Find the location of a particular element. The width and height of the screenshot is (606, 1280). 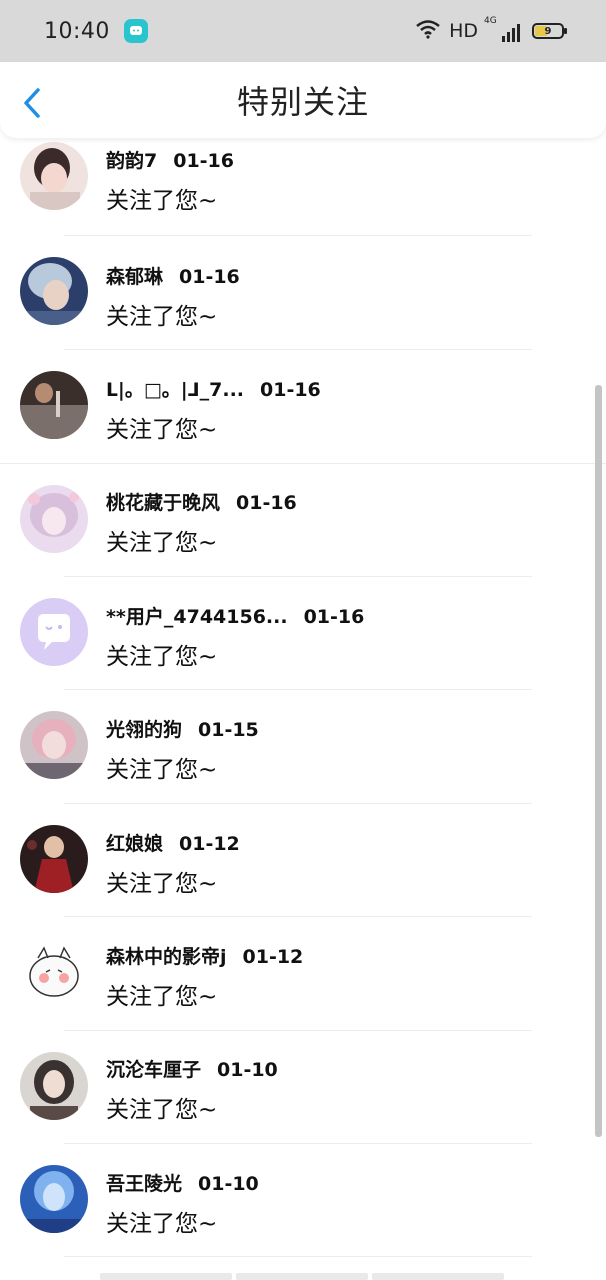

battery-level: 9 is located at coordinates (548, 31).